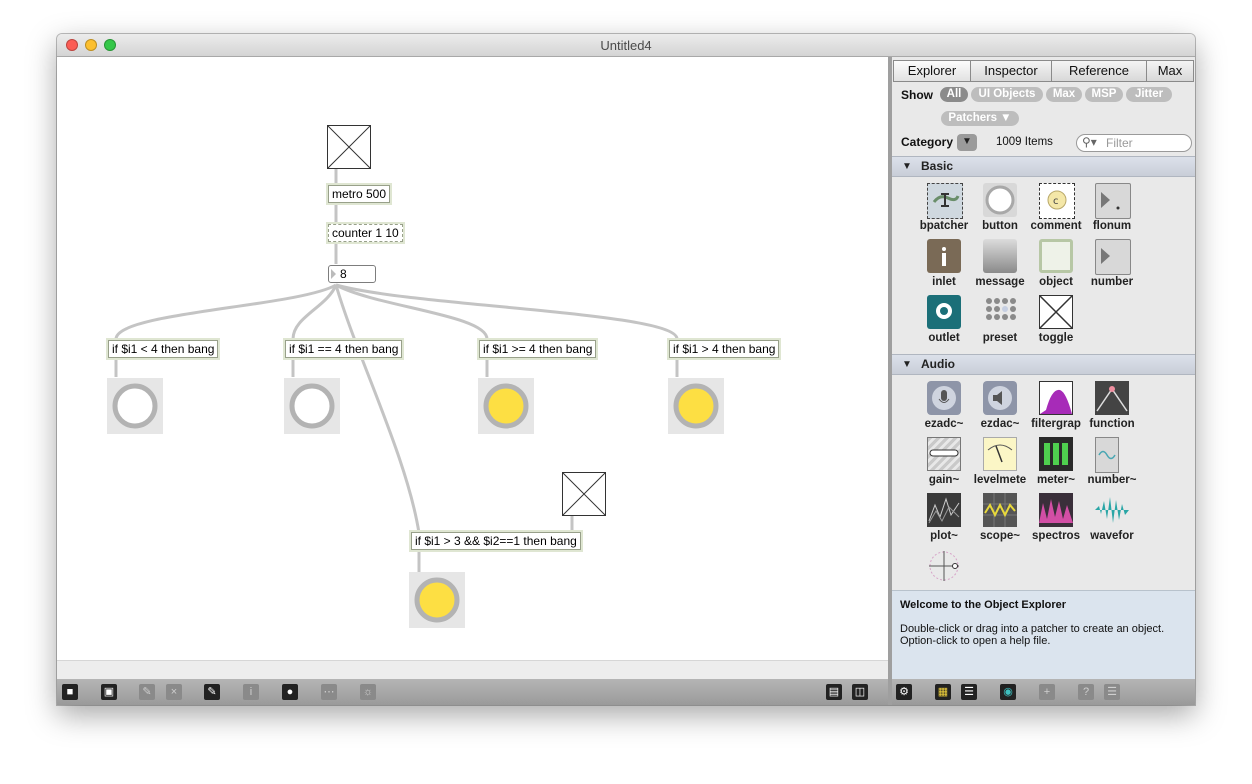  I want to click on category-dropdown: ▼, so click(967, 142).